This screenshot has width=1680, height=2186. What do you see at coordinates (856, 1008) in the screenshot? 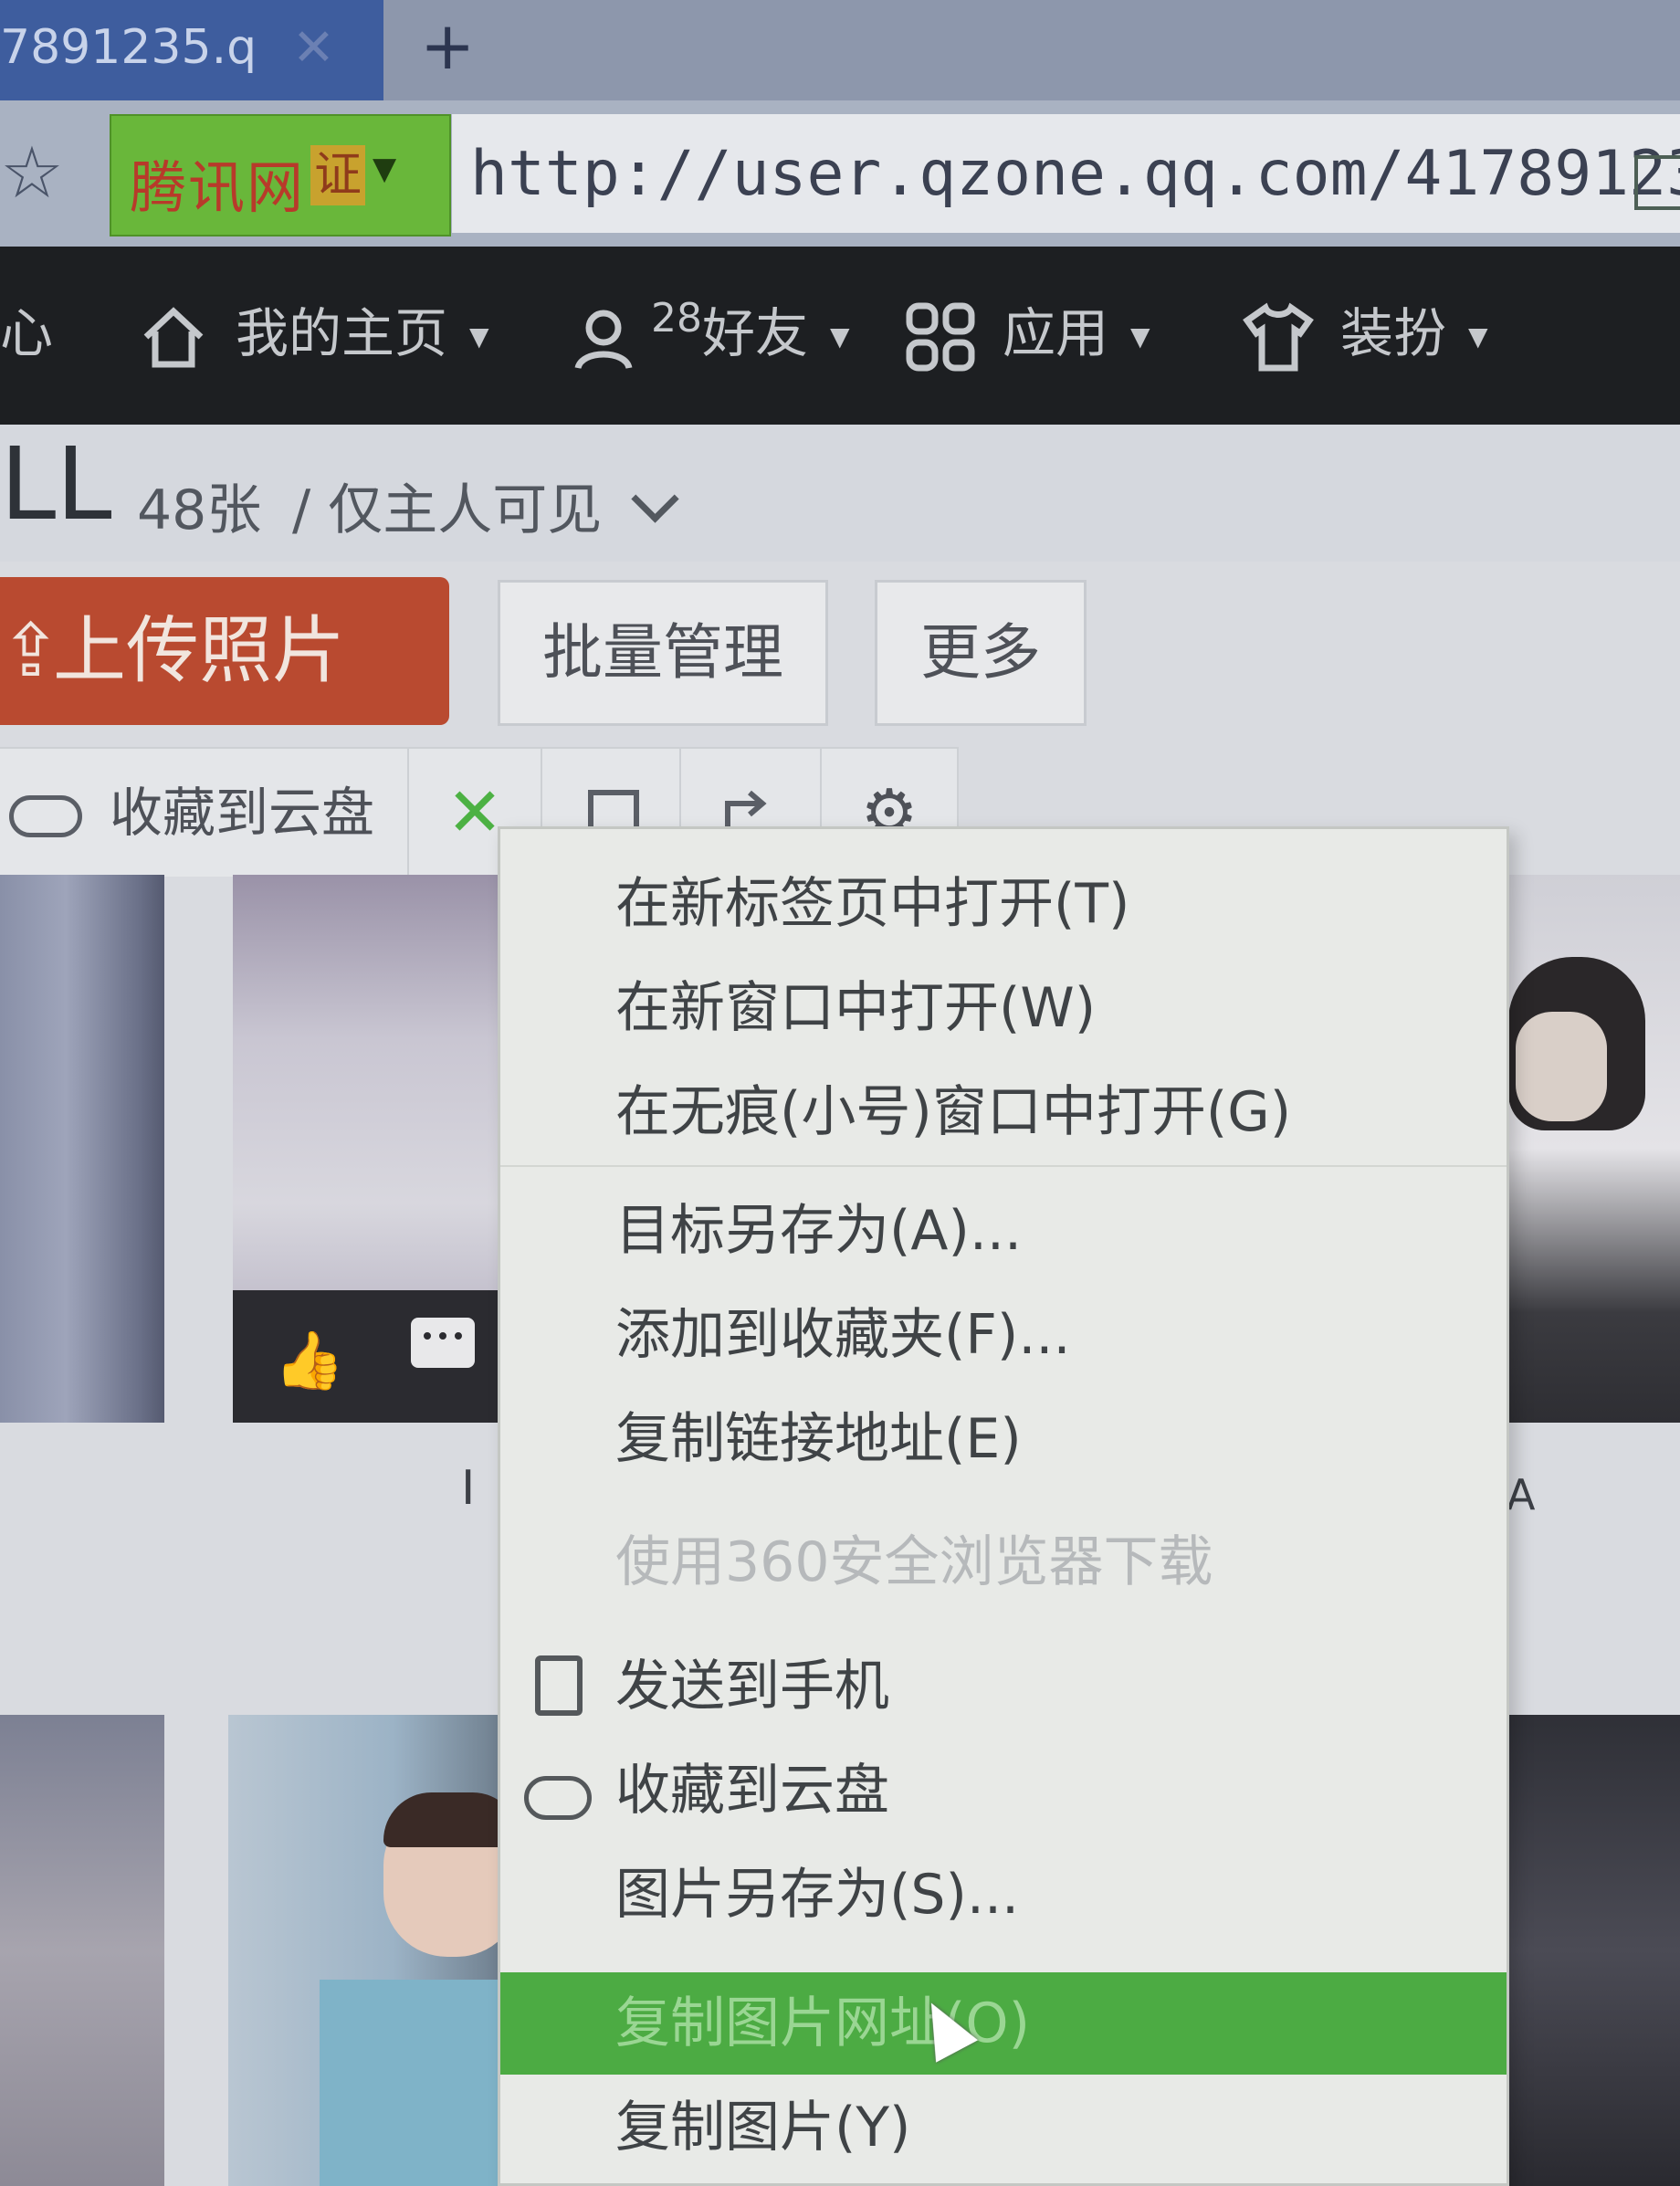
I see `menu-item-label: 在新窗口中打开(W)` at bounding box center [856, 1008].